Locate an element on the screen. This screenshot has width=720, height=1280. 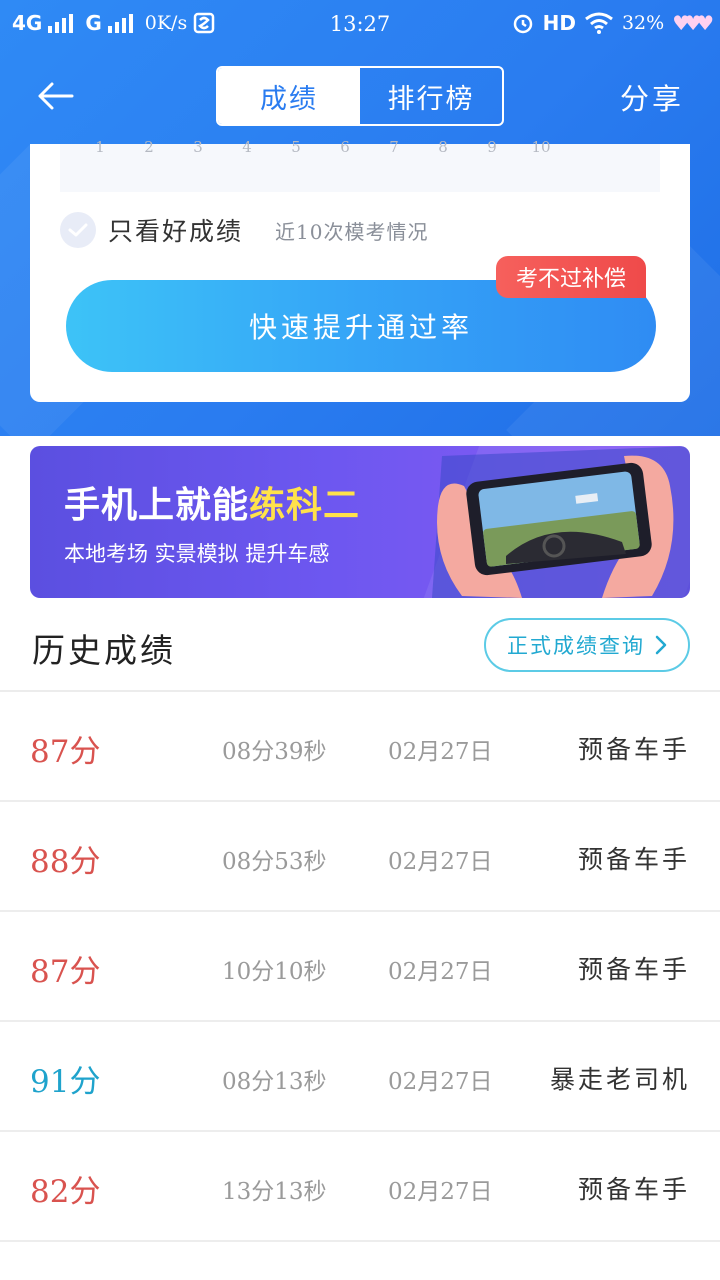
chart-x-tick-label: 3 is located at coordinates (198, 147).